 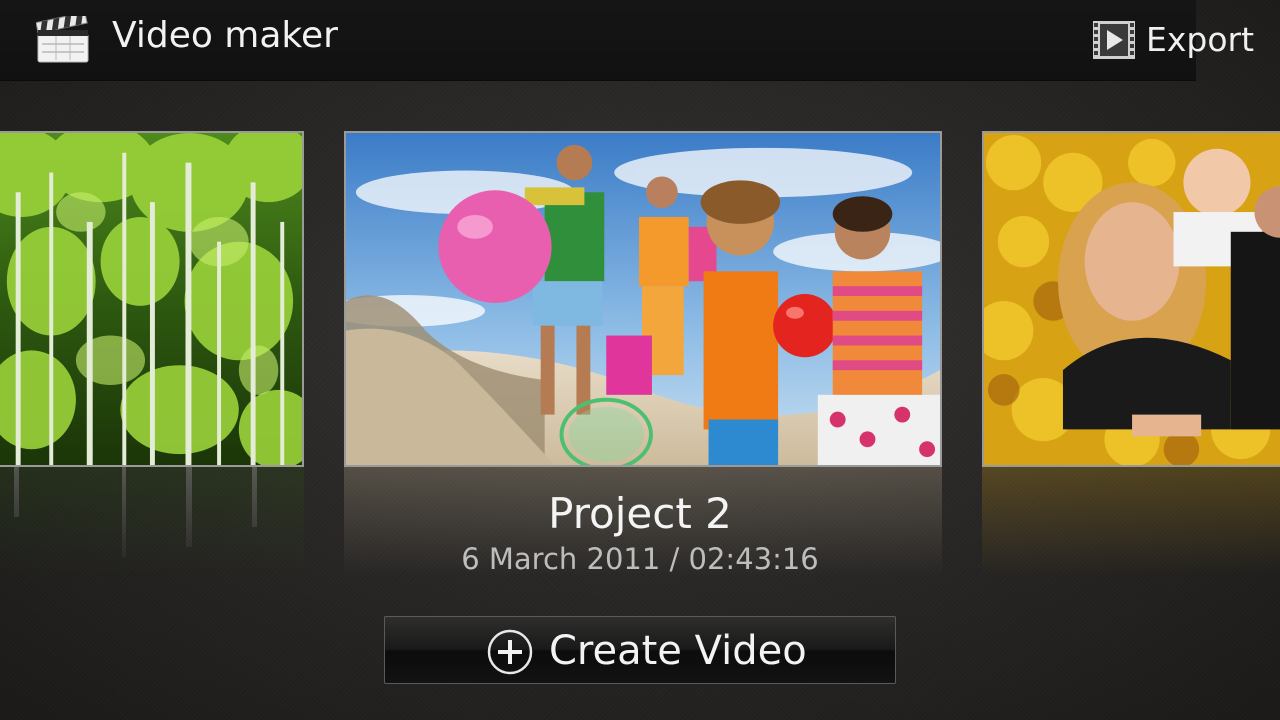 I want to click on plus-circle-icon, so click(x=510, y=652).